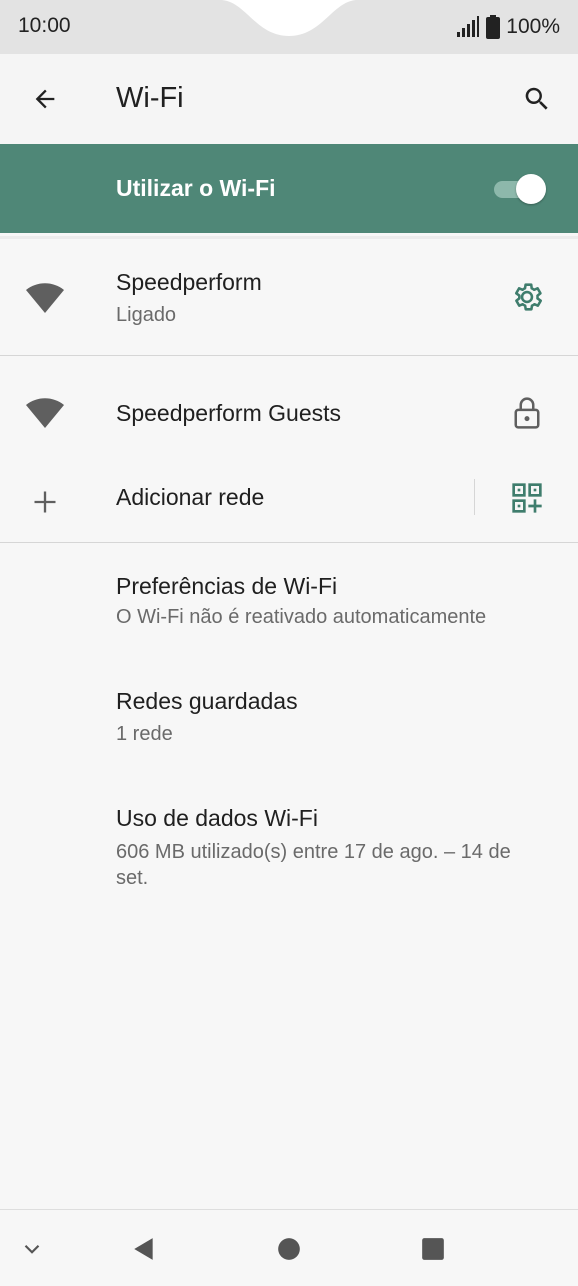  Describe the element at coordinates (229, 413) in the screenshot. I see `network-ssid: Speedperform Guests` at that location.